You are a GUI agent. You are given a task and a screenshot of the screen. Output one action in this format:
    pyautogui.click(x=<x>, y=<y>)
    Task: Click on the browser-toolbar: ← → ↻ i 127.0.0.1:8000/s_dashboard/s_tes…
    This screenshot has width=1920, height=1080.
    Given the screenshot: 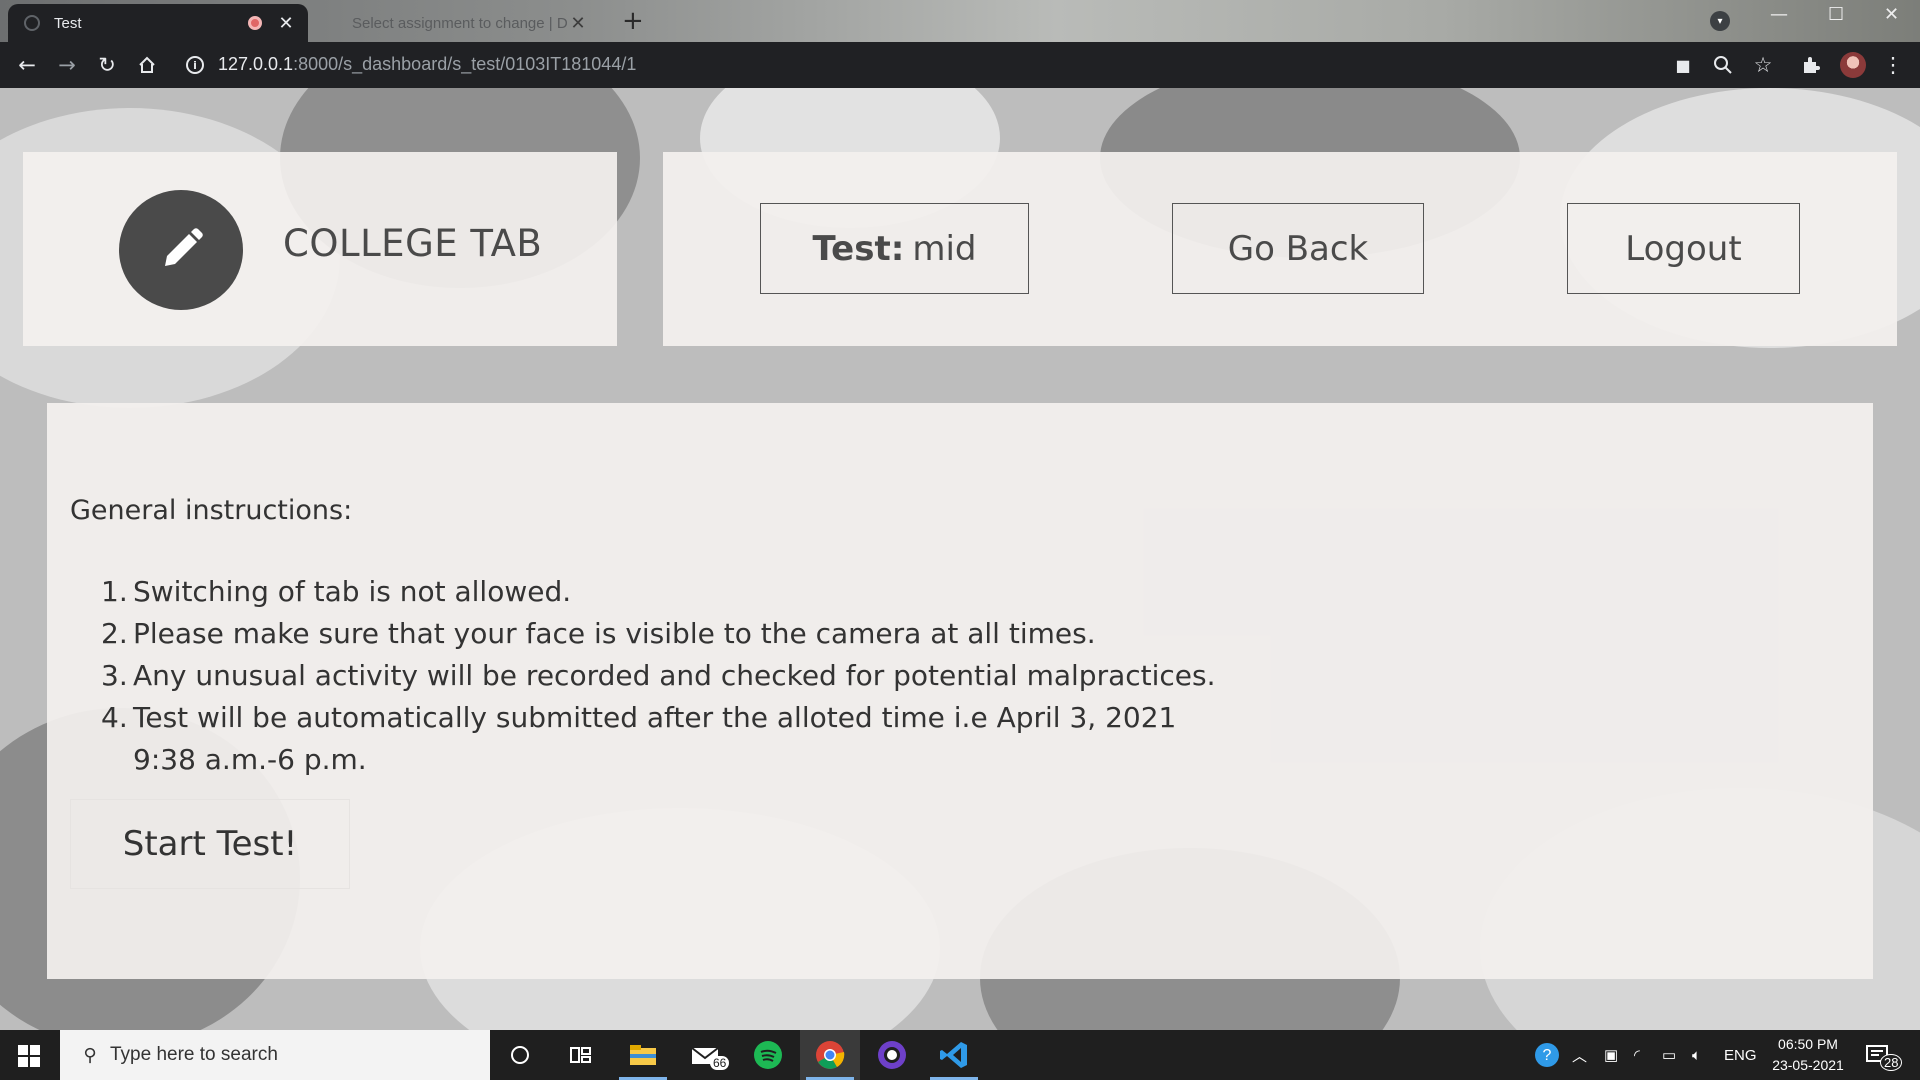 What is the action you would take?
    pyautogui.click(x=960, y=65)
    